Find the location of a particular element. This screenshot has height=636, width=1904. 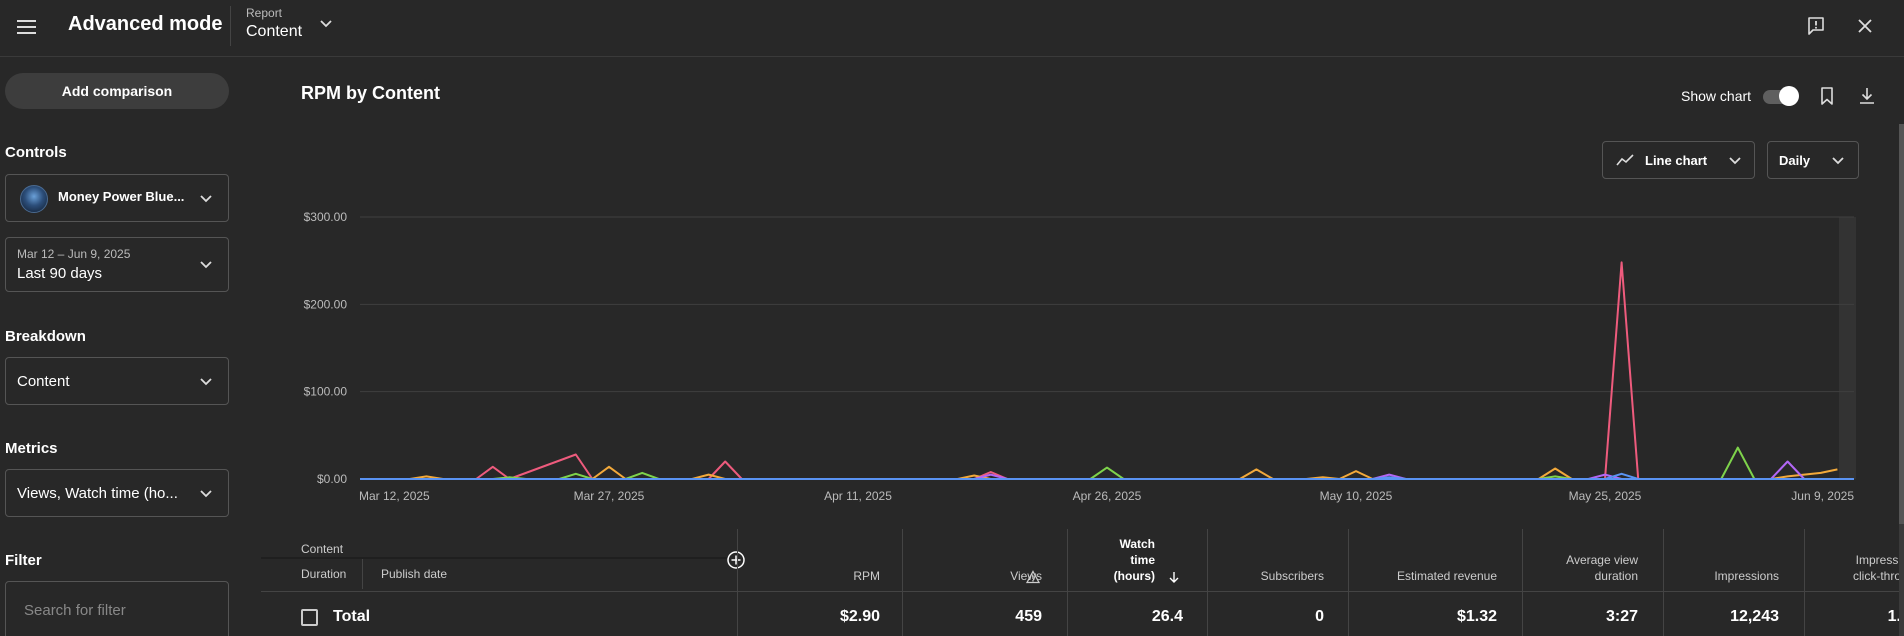

x-tick-label: Apr 26, 2025 is located at coordinates (1107, 496).